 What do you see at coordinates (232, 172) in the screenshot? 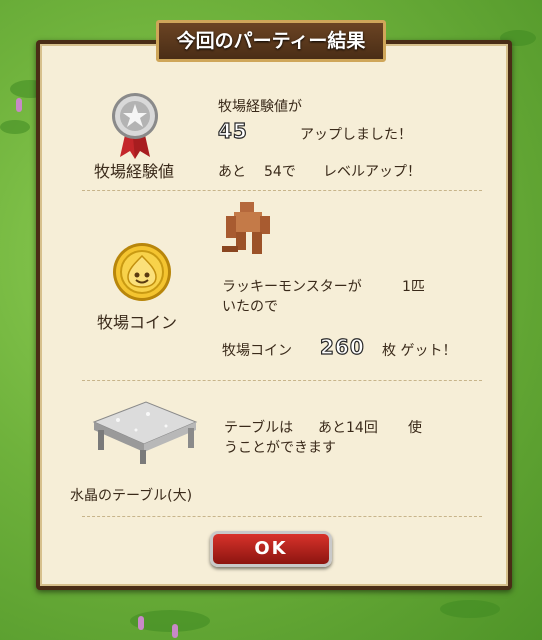
I see `ranch-exp-remaining-prefix: あと` at bounding box center [232, 172].